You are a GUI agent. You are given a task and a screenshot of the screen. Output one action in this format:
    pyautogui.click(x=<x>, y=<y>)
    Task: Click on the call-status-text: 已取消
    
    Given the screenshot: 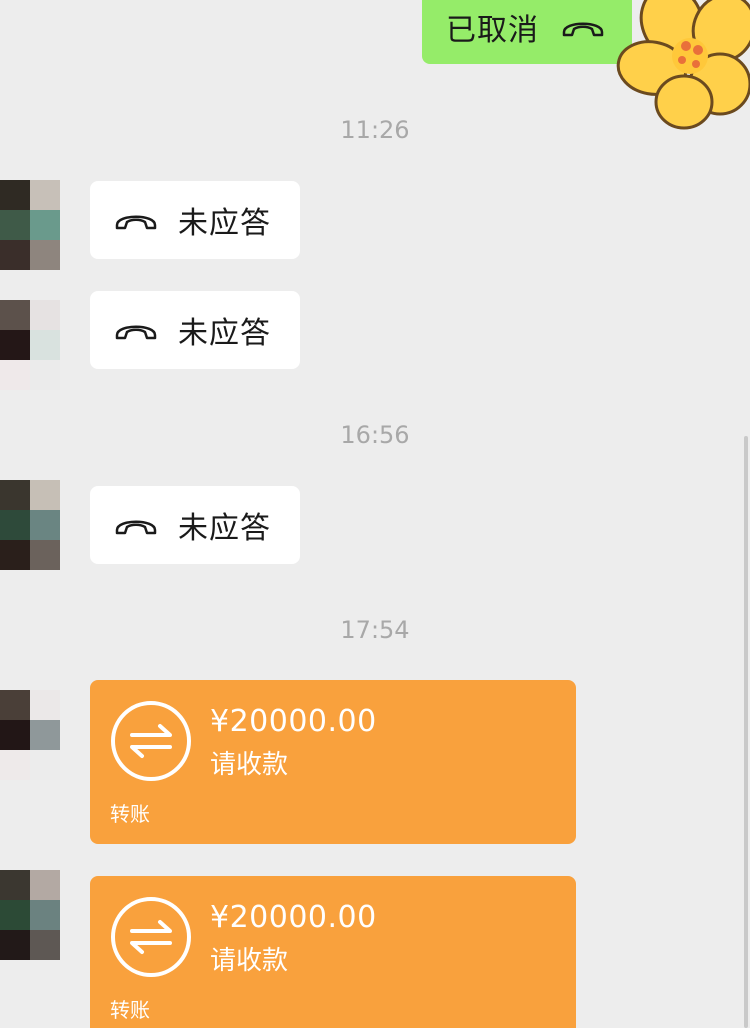 What is the action you would take?
    pyautogui.click(x=492, y=30)
    